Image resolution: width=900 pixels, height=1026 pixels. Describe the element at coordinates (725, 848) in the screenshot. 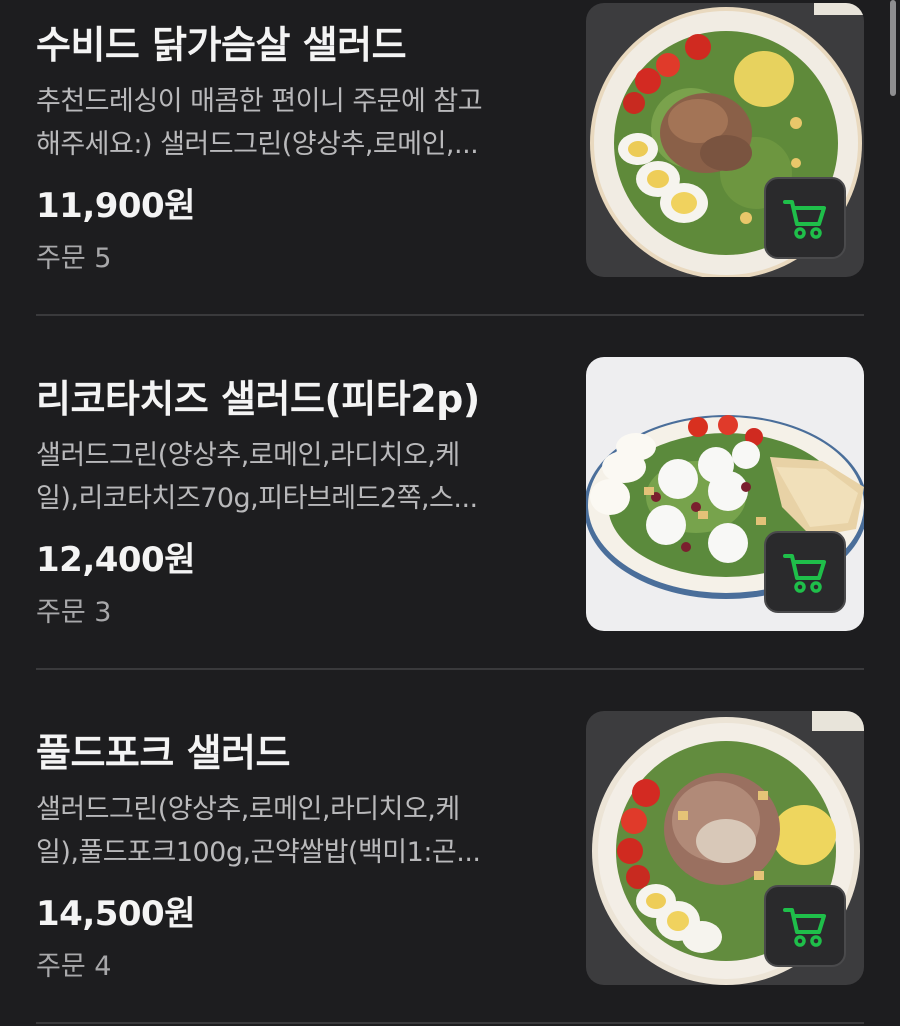

I see `pulled-pork-salad-photo` at that location.